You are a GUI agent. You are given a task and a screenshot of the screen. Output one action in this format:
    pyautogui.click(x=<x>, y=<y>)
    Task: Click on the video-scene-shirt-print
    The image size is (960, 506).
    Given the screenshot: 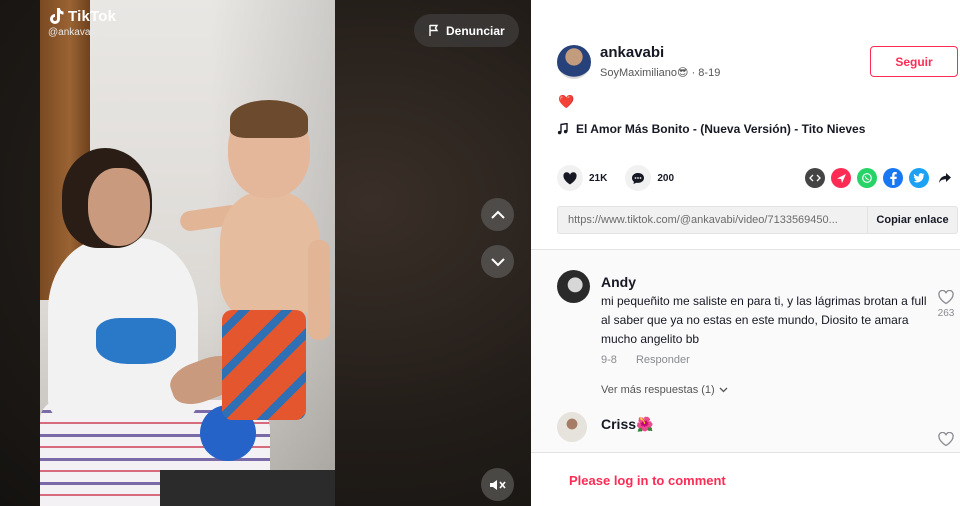 What is the action you would take?
    pyautogui.click(x=136, y=341)
    